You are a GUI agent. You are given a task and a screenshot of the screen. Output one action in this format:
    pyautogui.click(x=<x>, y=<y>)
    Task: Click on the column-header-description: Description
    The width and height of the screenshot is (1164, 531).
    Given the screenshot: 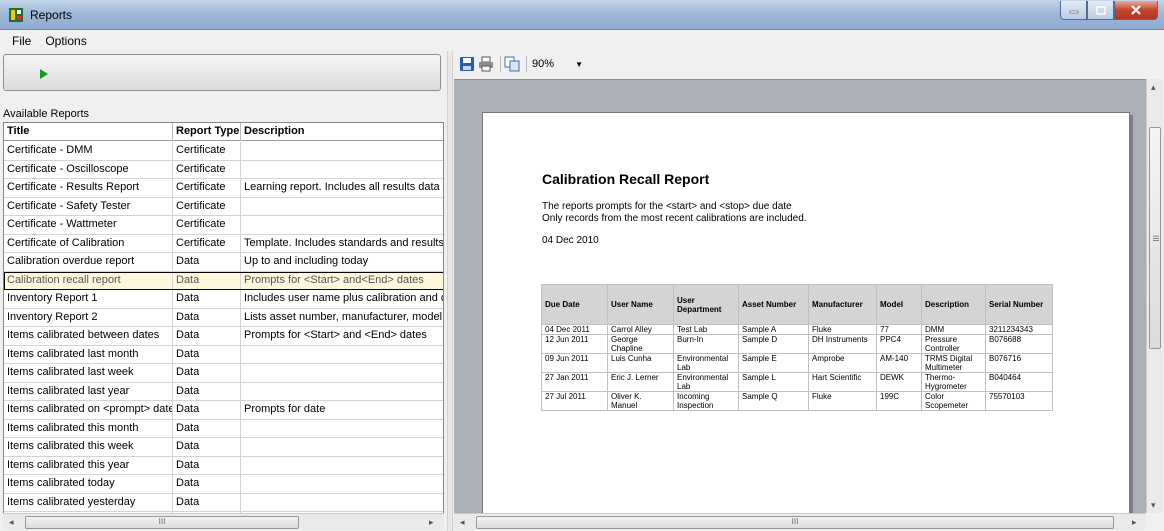 What is the action you would take?
    pyautogui.click(x=342, y=132)
    